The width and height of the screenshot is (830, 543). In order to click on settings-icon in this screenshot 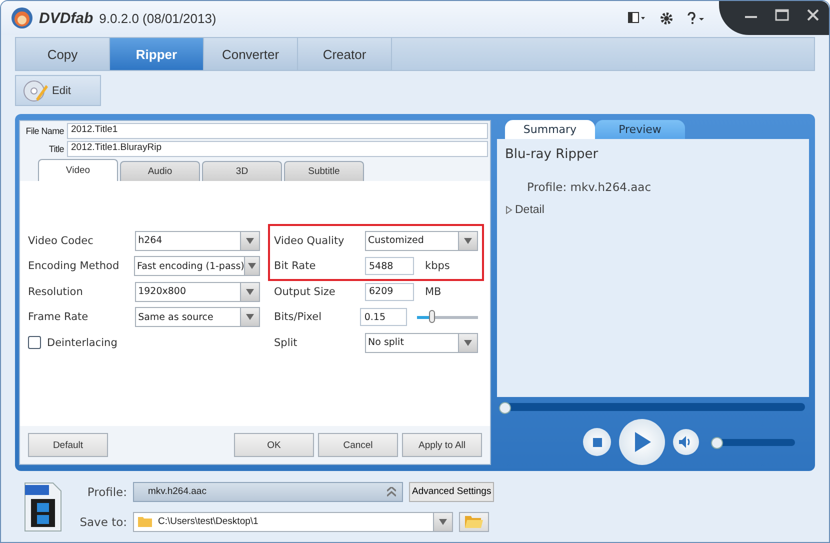, I will do `click(666, 18)`.